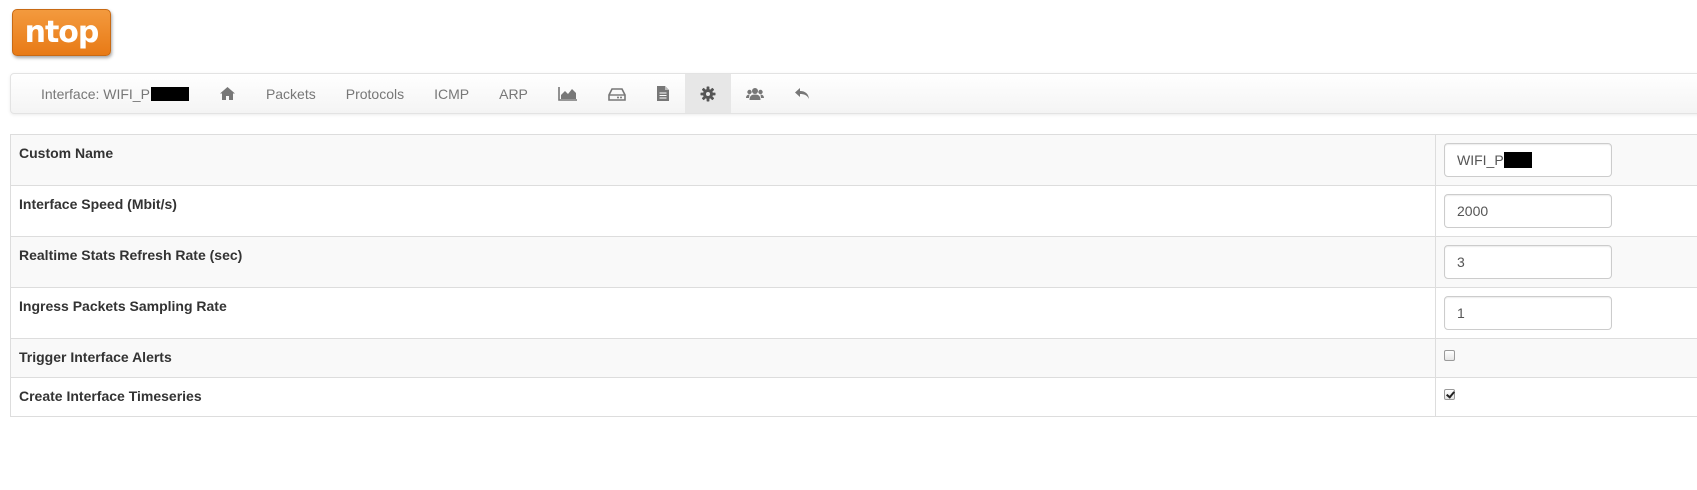 This screenshot has height=490, width=1697. I want to click on setting-row-sampling-rate: Ingress Packets Sampling Rate 1, so click(853, 313).